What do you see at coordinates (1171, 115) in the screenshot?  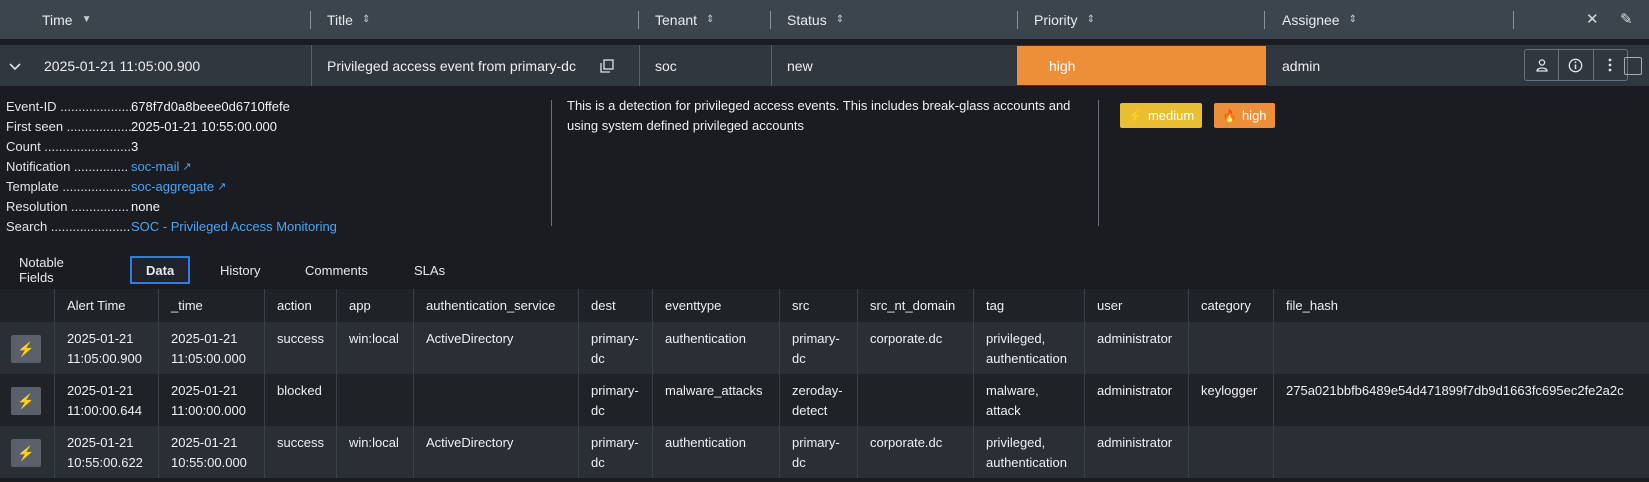 I see `badge-label: medium` at bounding box center [1171, 115].